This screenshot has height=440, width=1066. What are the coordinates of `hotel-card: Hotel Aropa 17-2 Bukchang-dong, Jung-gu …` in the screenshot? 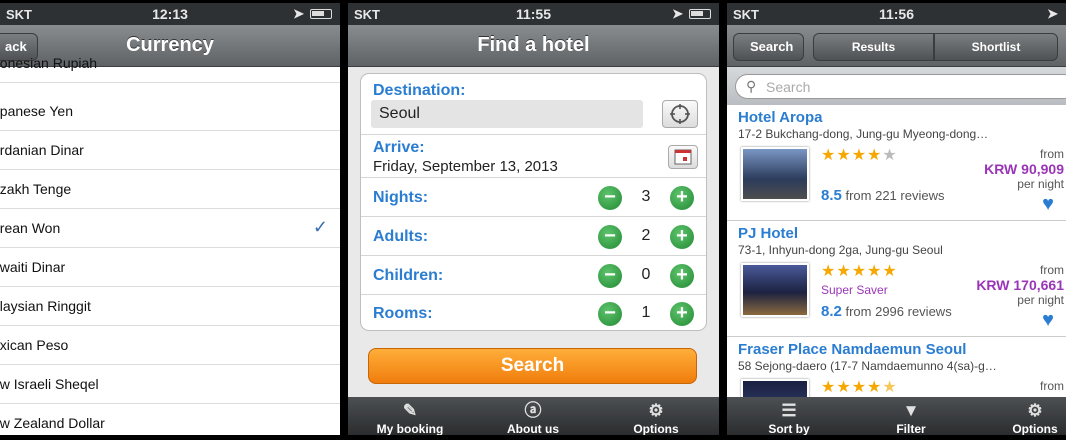 It's located at (896, 163).